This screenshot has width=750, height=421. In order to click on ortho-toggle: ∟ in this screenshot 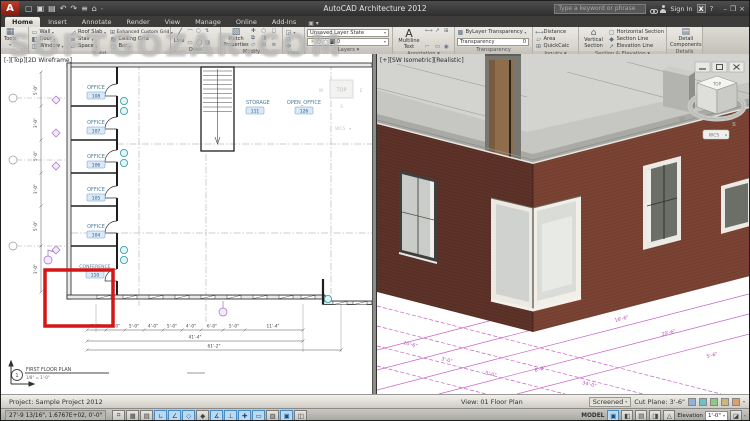, I will do `click(161, 415)`.